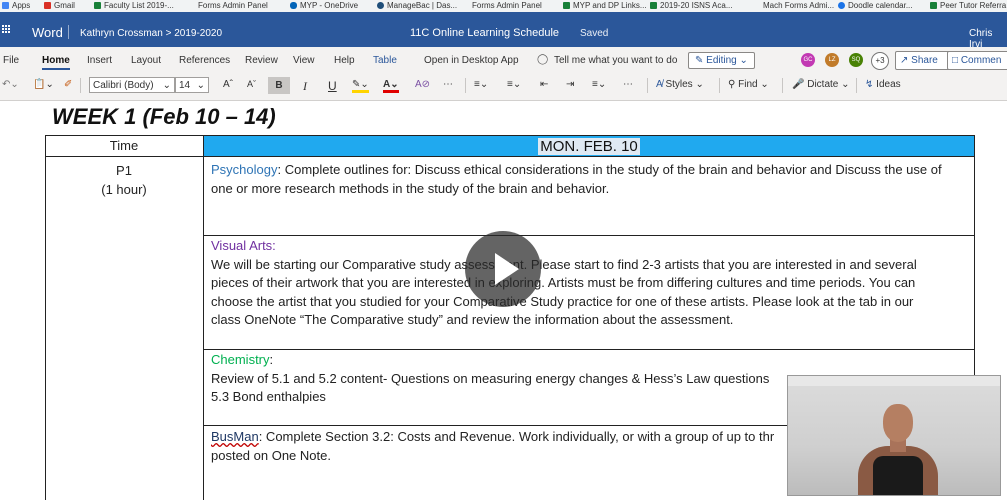  I want to click on tab-references: References, so click(204, 60).